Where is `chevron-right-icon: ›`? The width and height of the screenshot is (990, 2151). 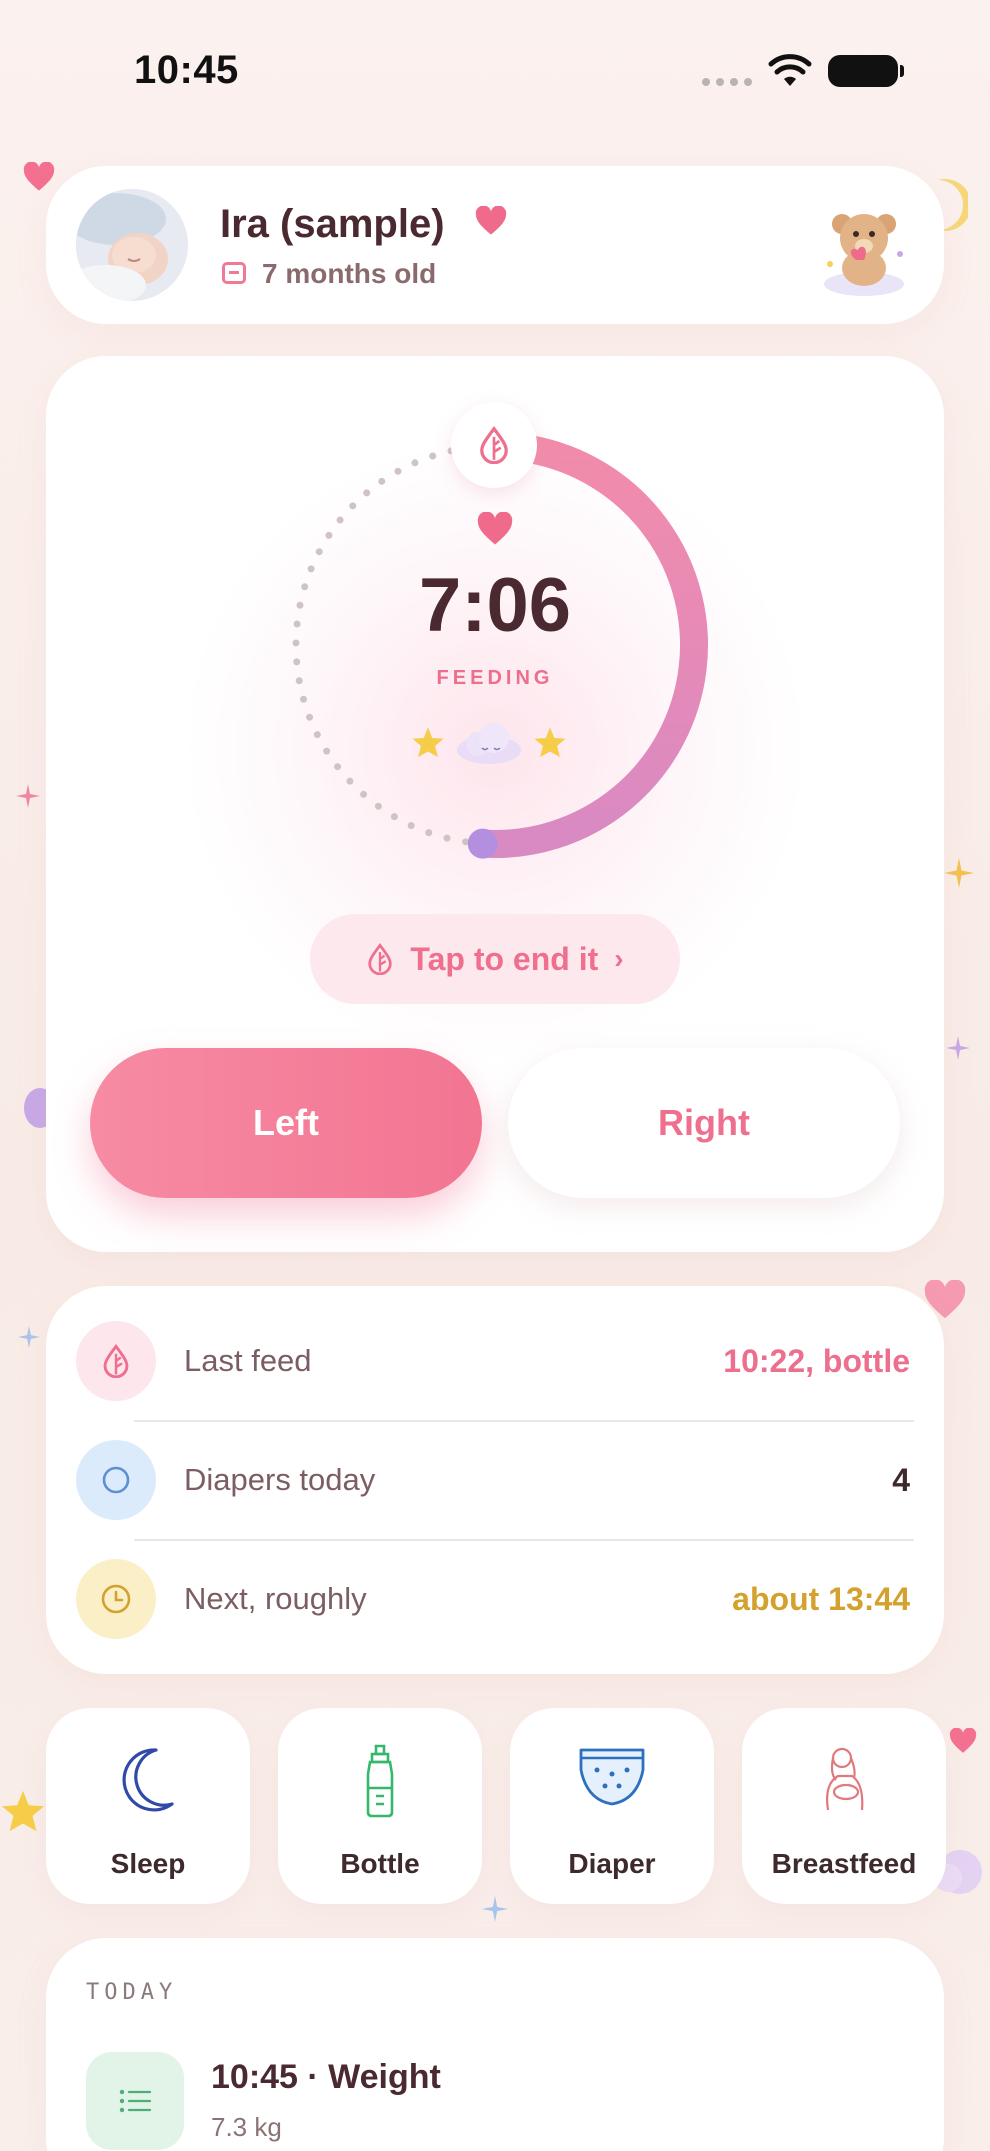
chevron-right-icon: › is located at coordinates (619, 958).